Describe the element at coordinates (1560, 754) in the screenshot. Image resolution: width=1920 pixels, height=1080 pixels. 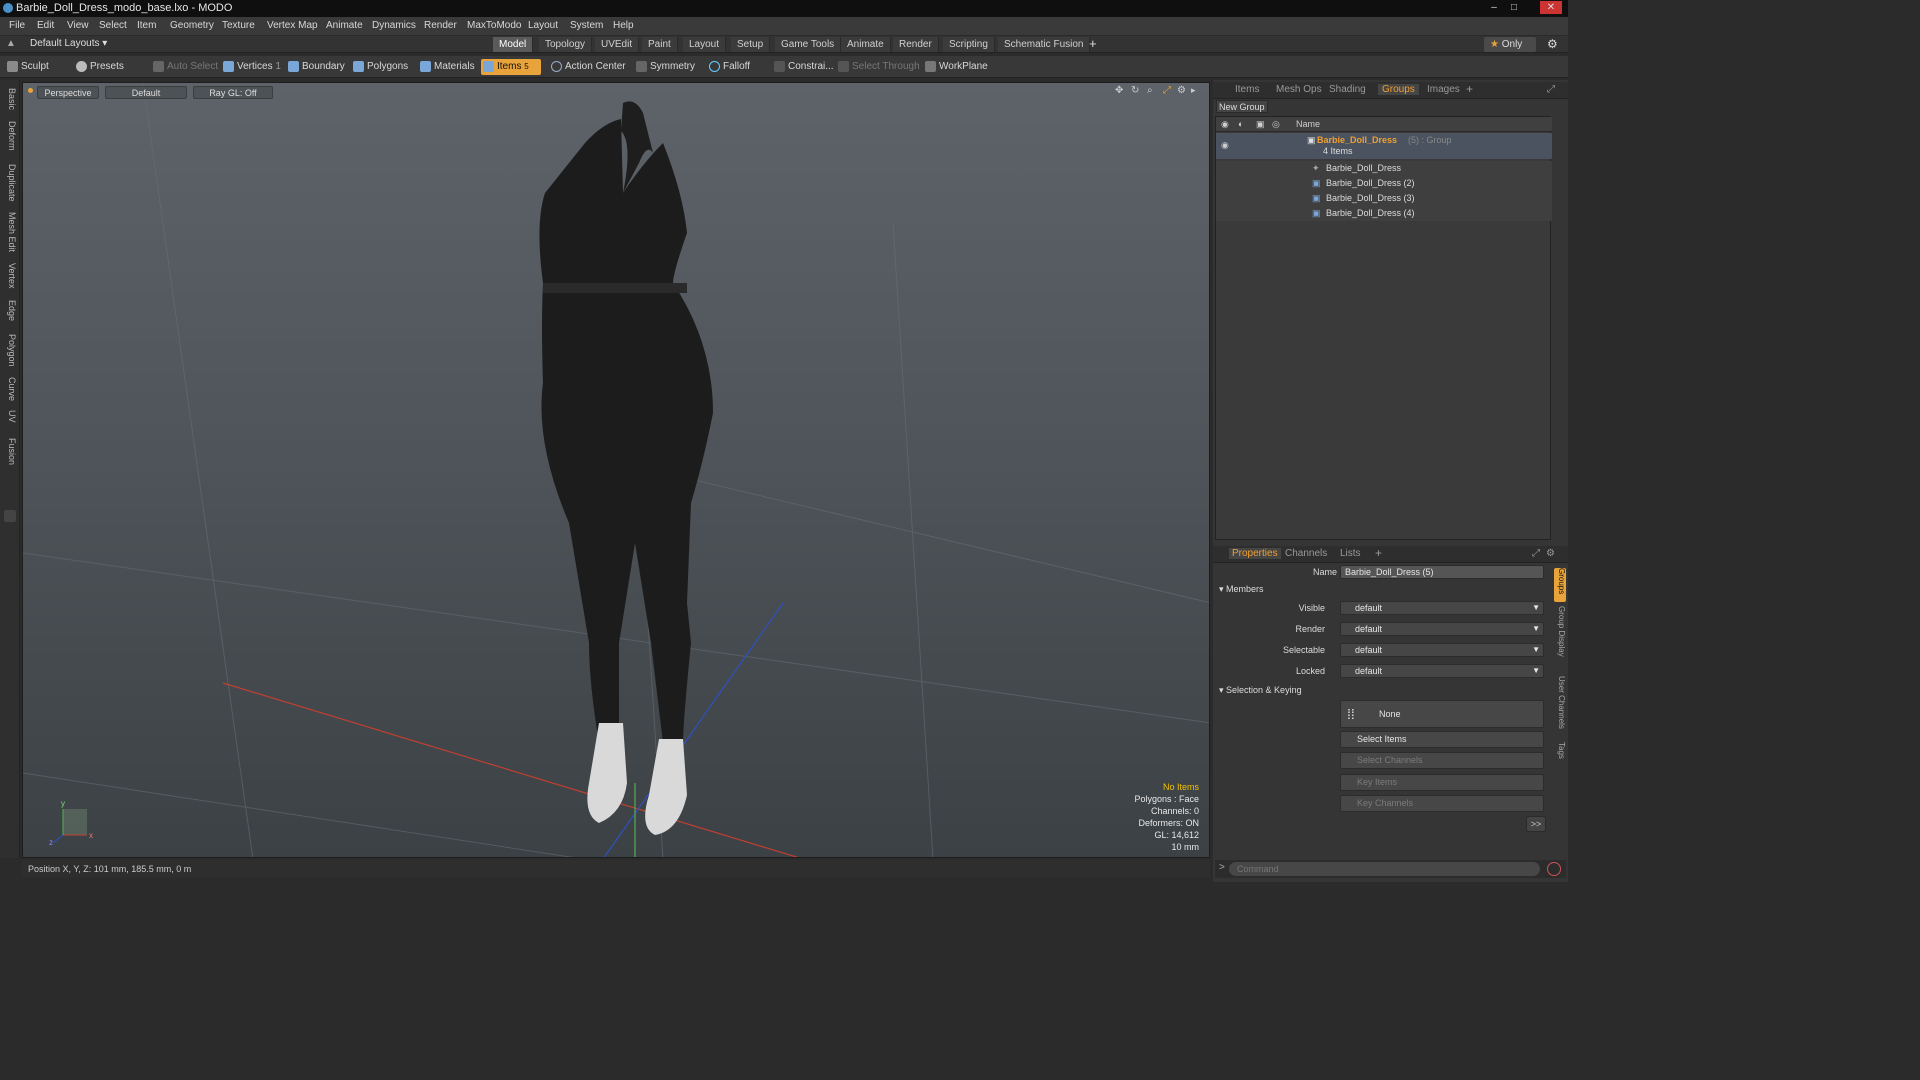
I see `side-tab-tags: Tags` at that location.